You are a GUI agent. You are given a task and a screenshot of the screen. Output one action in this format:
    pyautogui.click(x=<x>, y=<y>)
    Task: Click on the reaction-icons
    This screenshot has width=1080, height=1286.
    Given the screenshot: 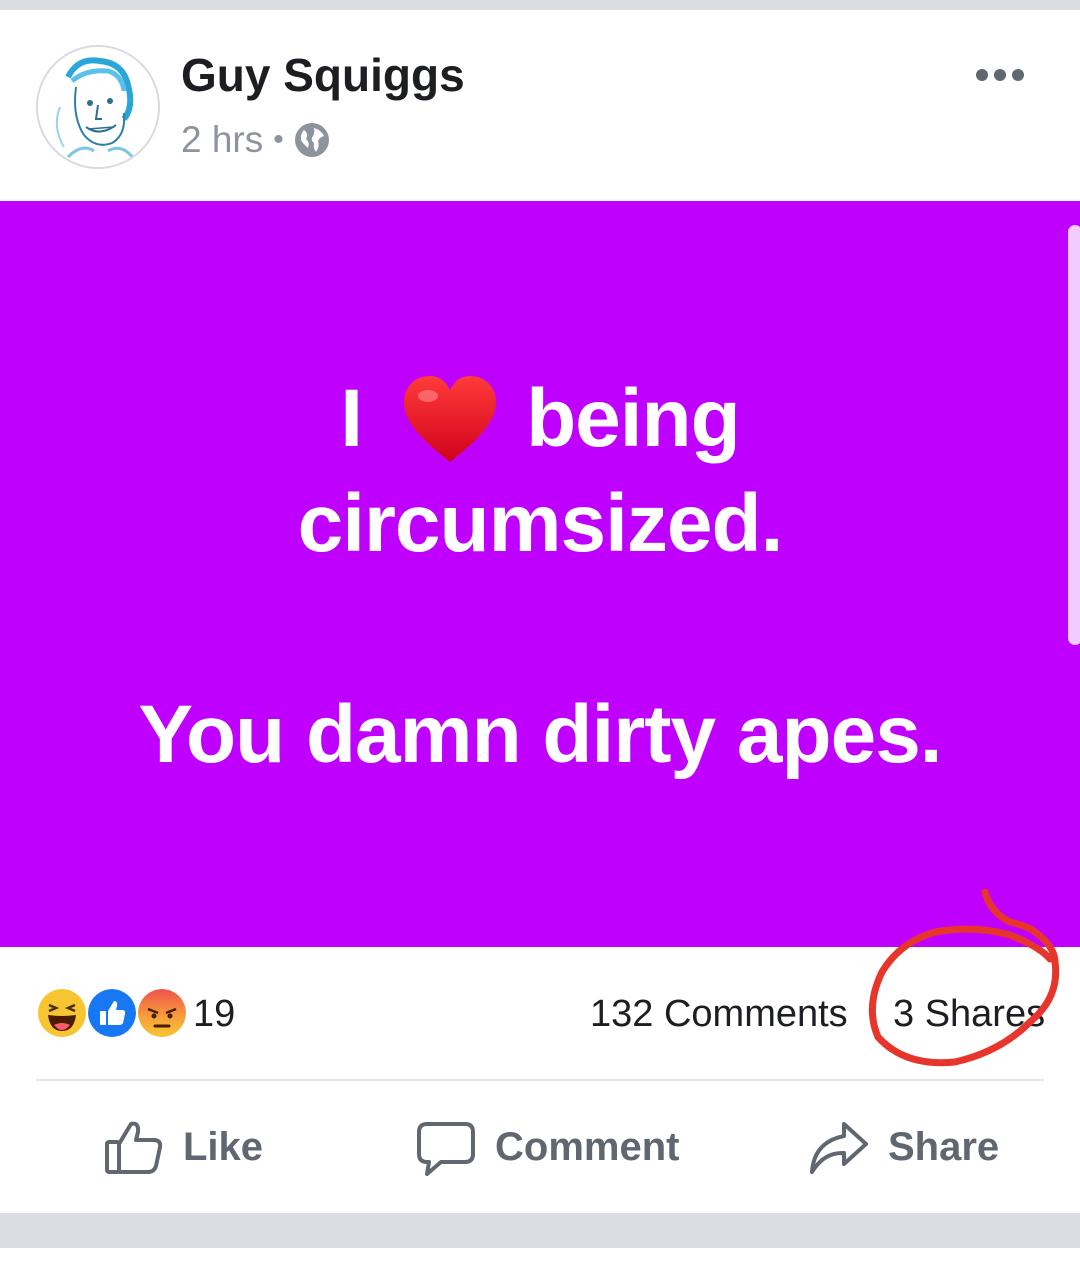 What is the action you would take?
    pyautogui.click(x=112, y=1013)
    